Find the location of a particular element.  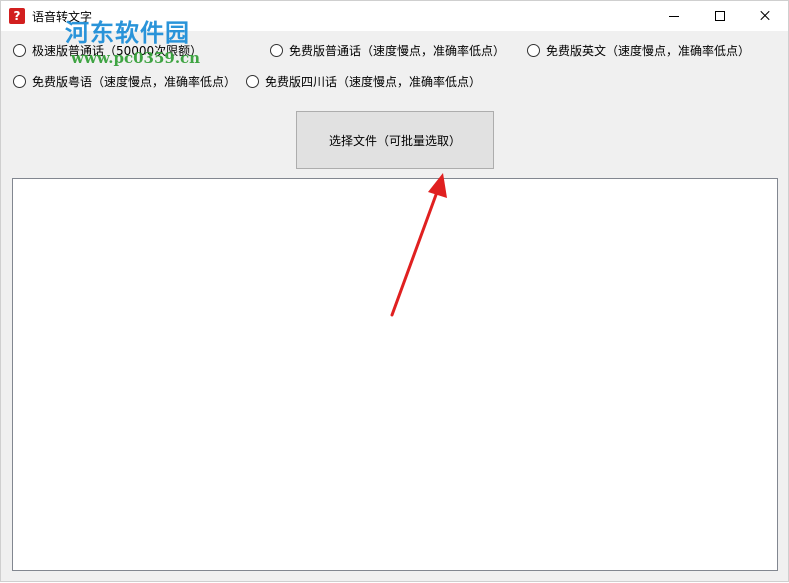

option-free-sichuanese: 免费版四川话（速度慢点，准确率低点） is located at coordinates (363, 81).